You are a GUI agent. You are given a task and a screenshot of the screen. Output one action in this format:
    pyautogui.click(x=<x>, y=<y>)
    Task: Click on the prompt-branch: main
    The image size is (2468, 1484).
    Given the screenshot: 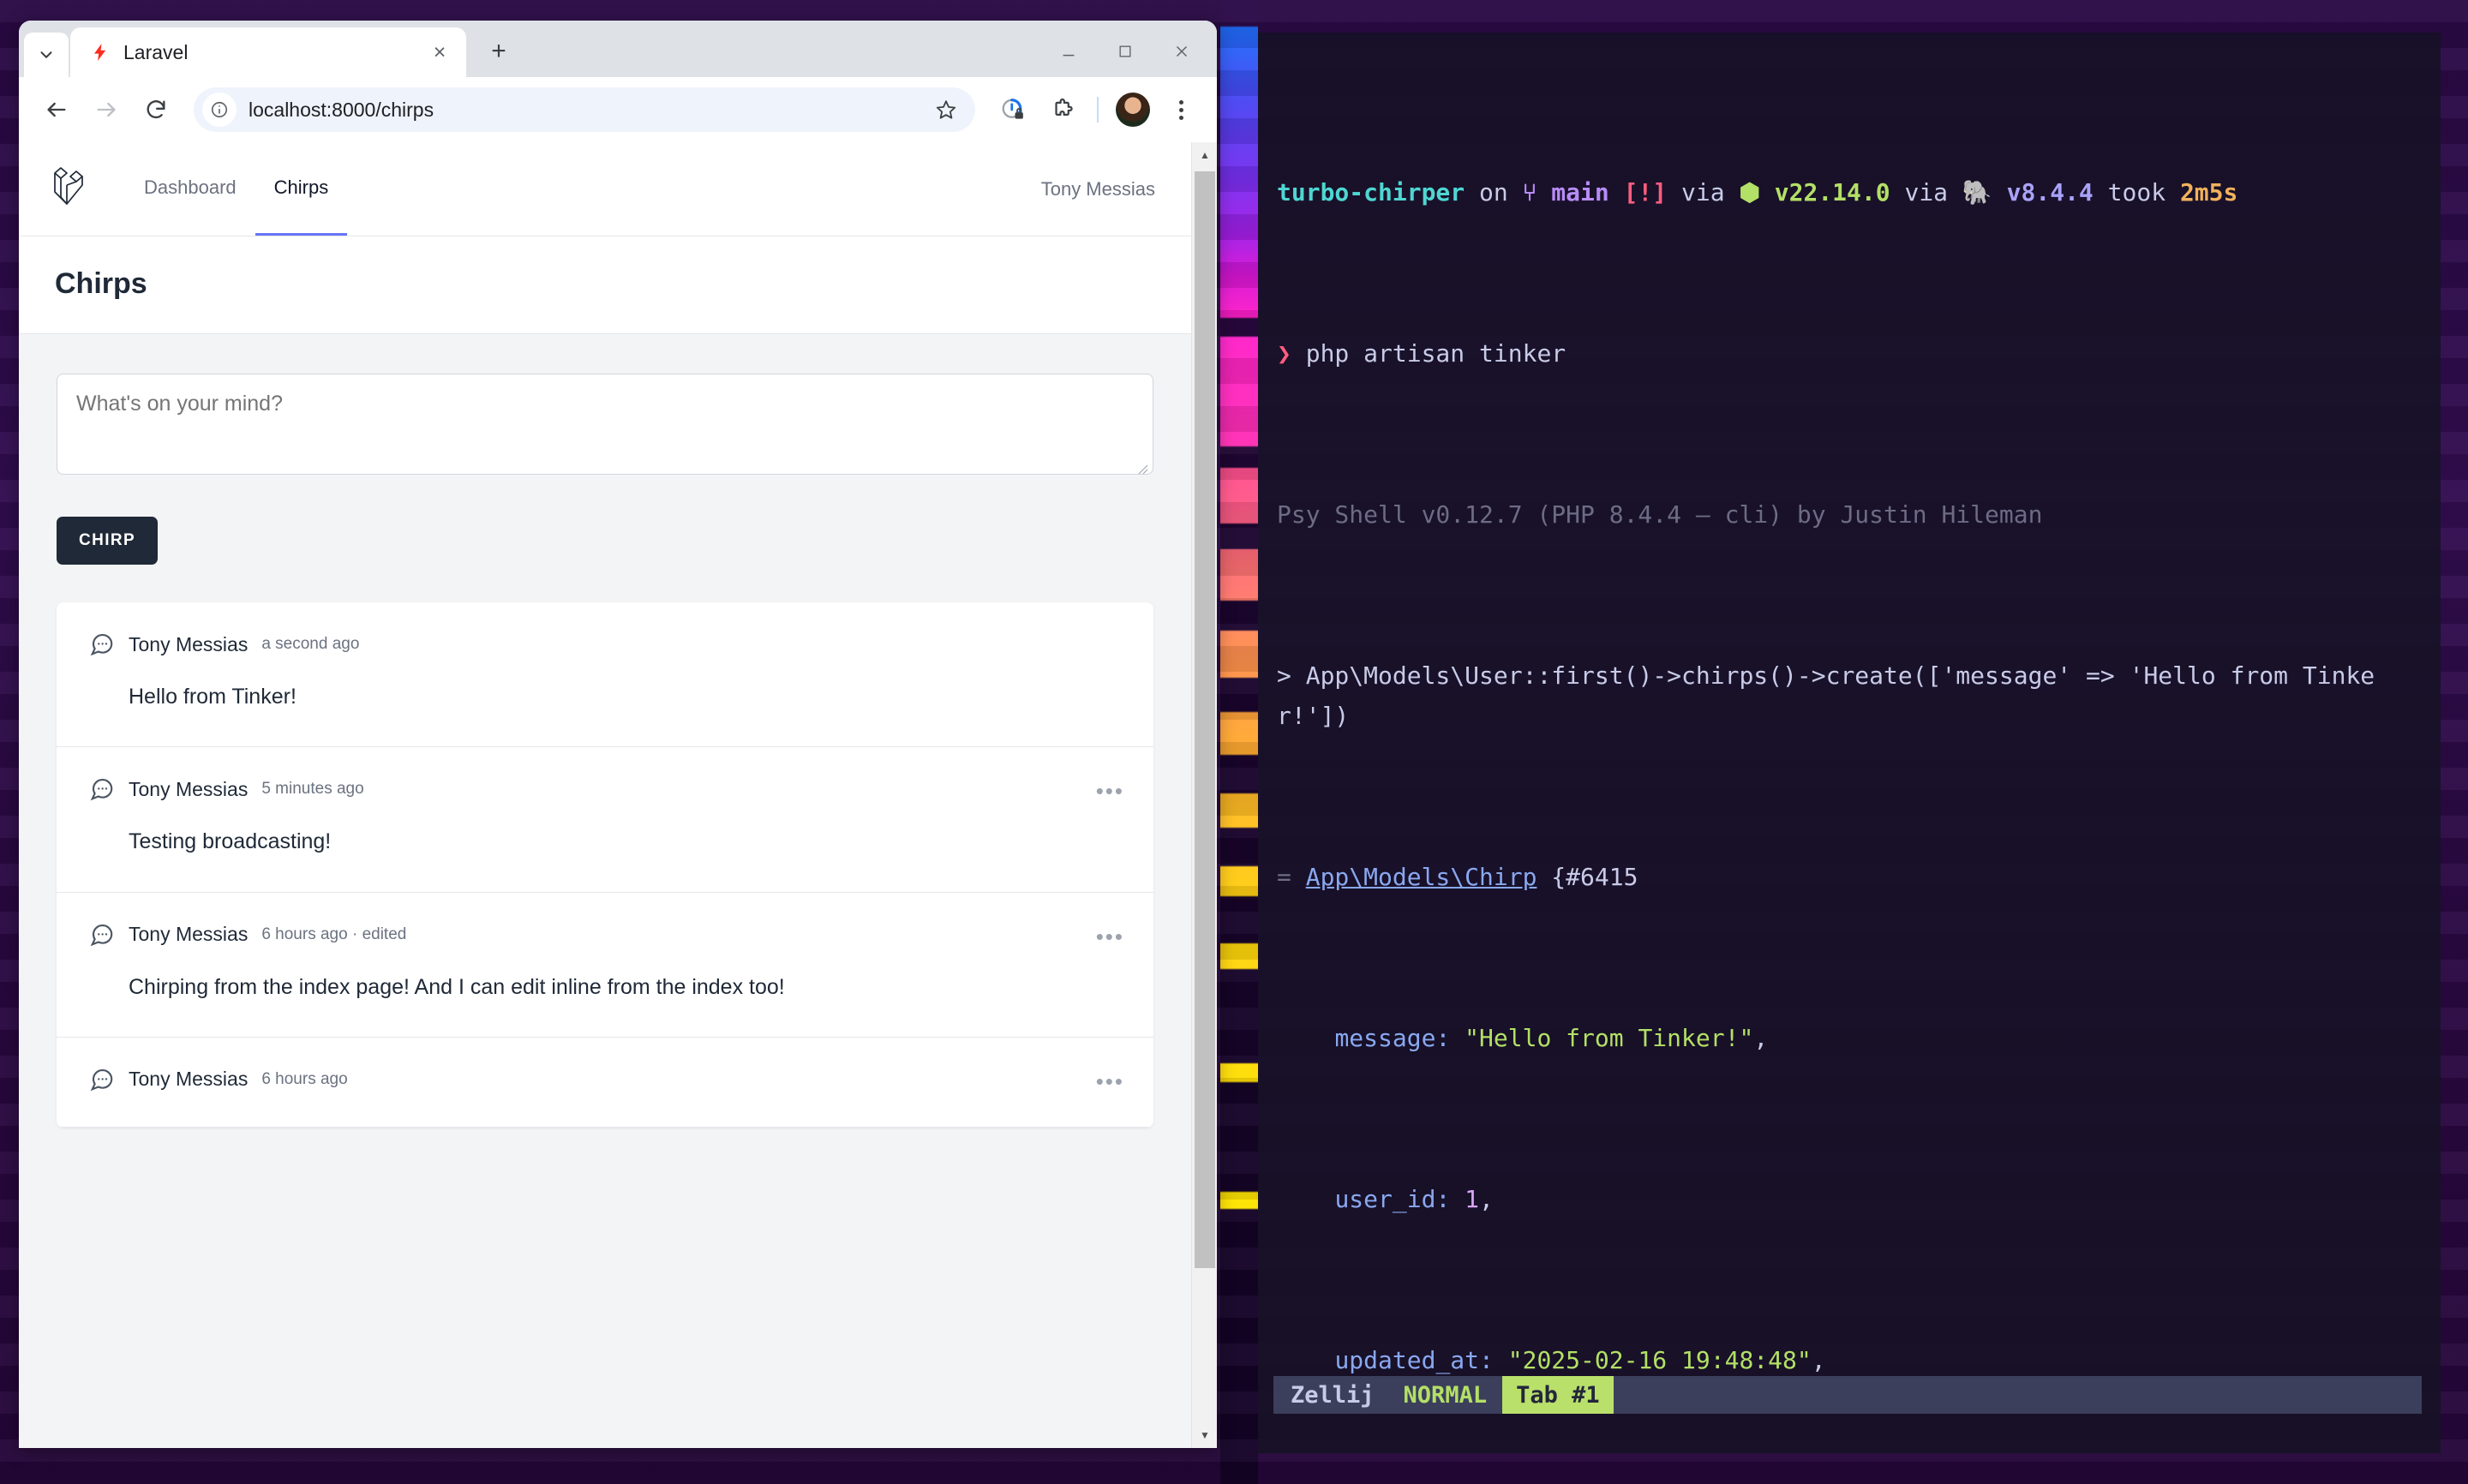 What is the action you would take?
    pyautogui.click(x=1580, y=192)
    